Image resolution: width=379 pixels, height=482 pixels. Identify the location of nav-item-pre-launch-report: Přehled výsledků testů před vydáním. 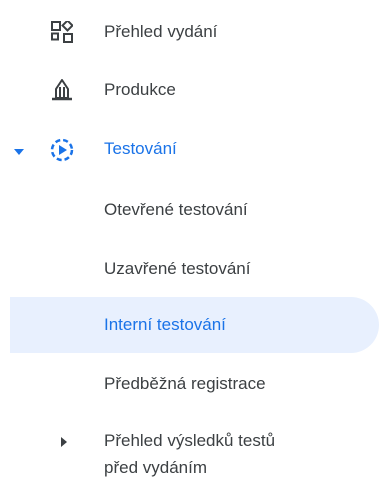
(189, 451).